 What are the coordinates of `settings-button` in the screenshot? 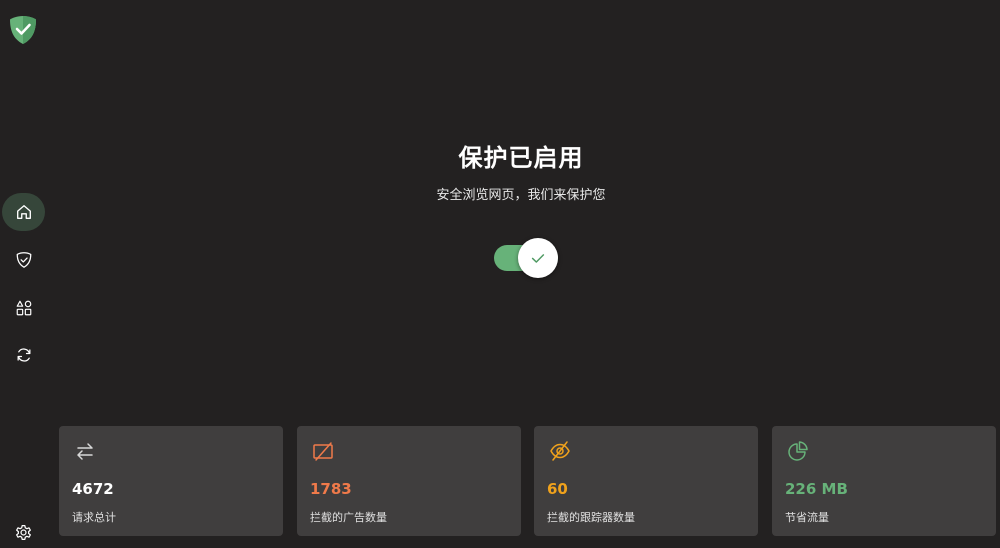 It's located at (23, 531).